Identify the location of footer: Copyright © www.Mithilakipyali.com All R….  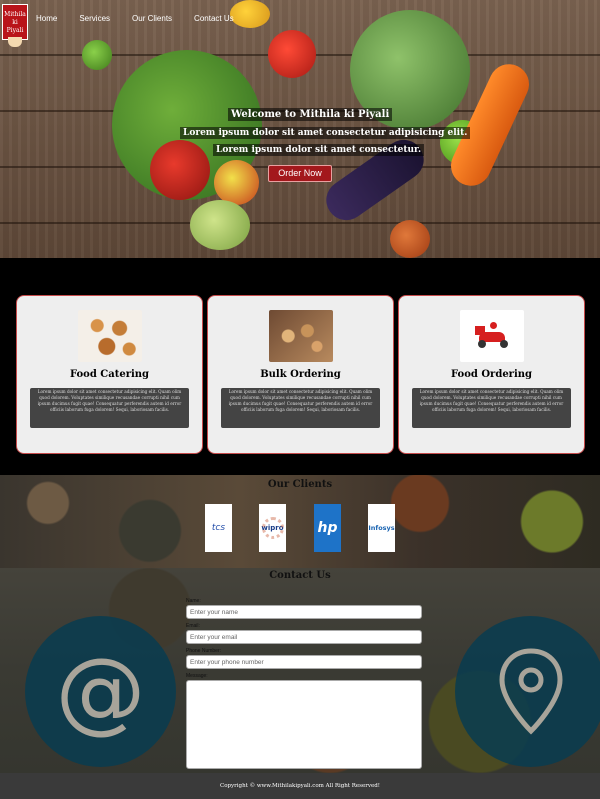
(300, 786).